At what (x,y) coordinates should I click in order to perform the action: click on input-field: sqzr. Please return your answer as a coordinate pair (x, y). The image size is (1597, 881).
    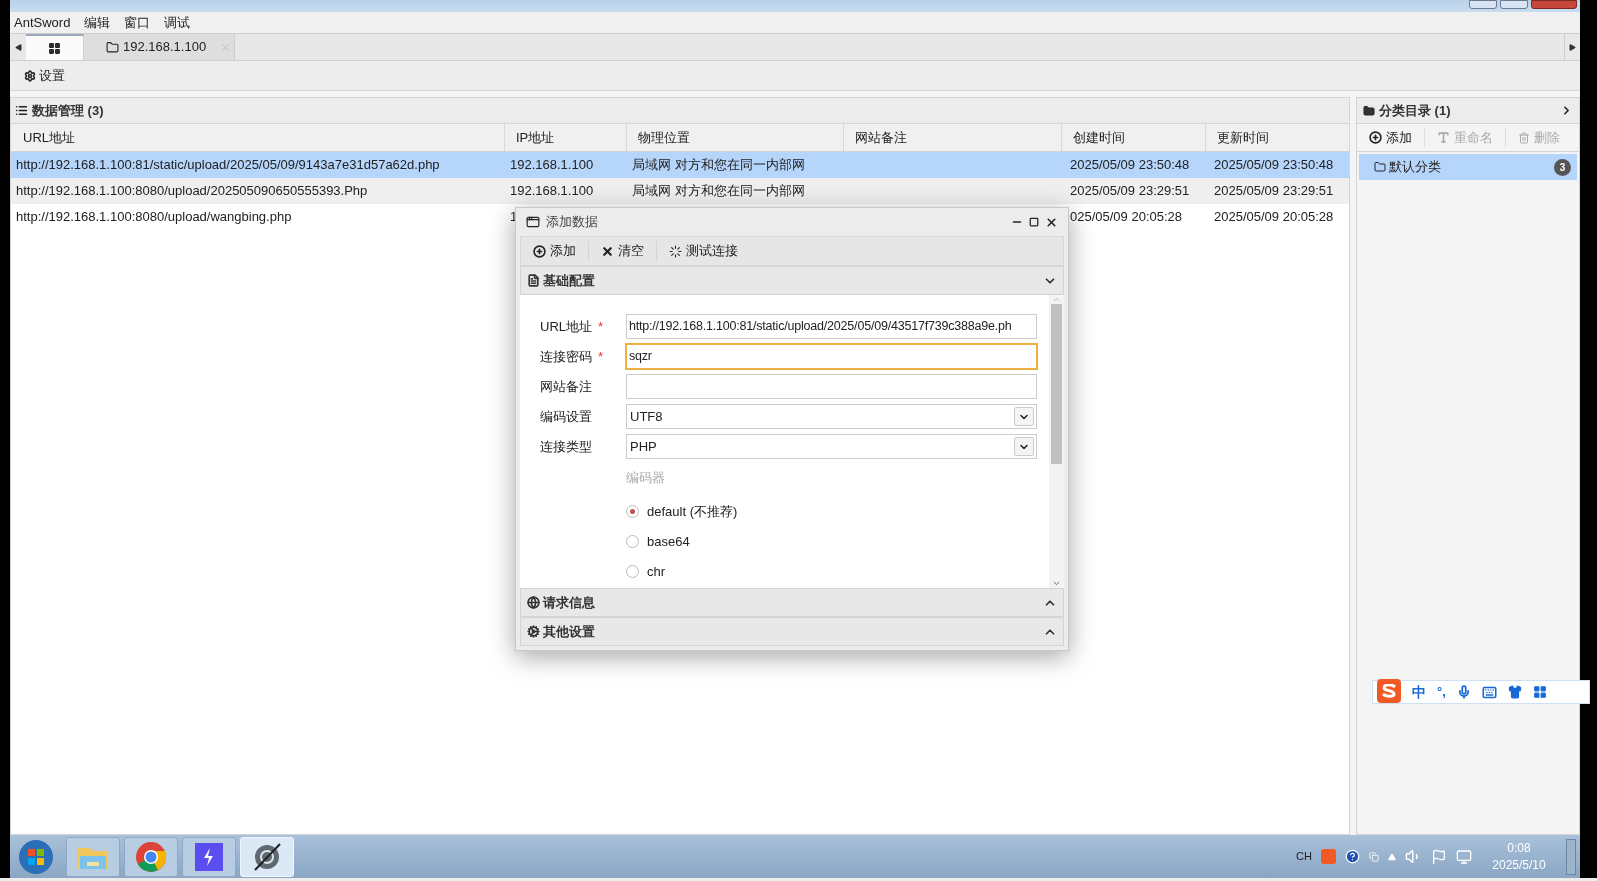
    Looking at the image, I should click on (831, 356).